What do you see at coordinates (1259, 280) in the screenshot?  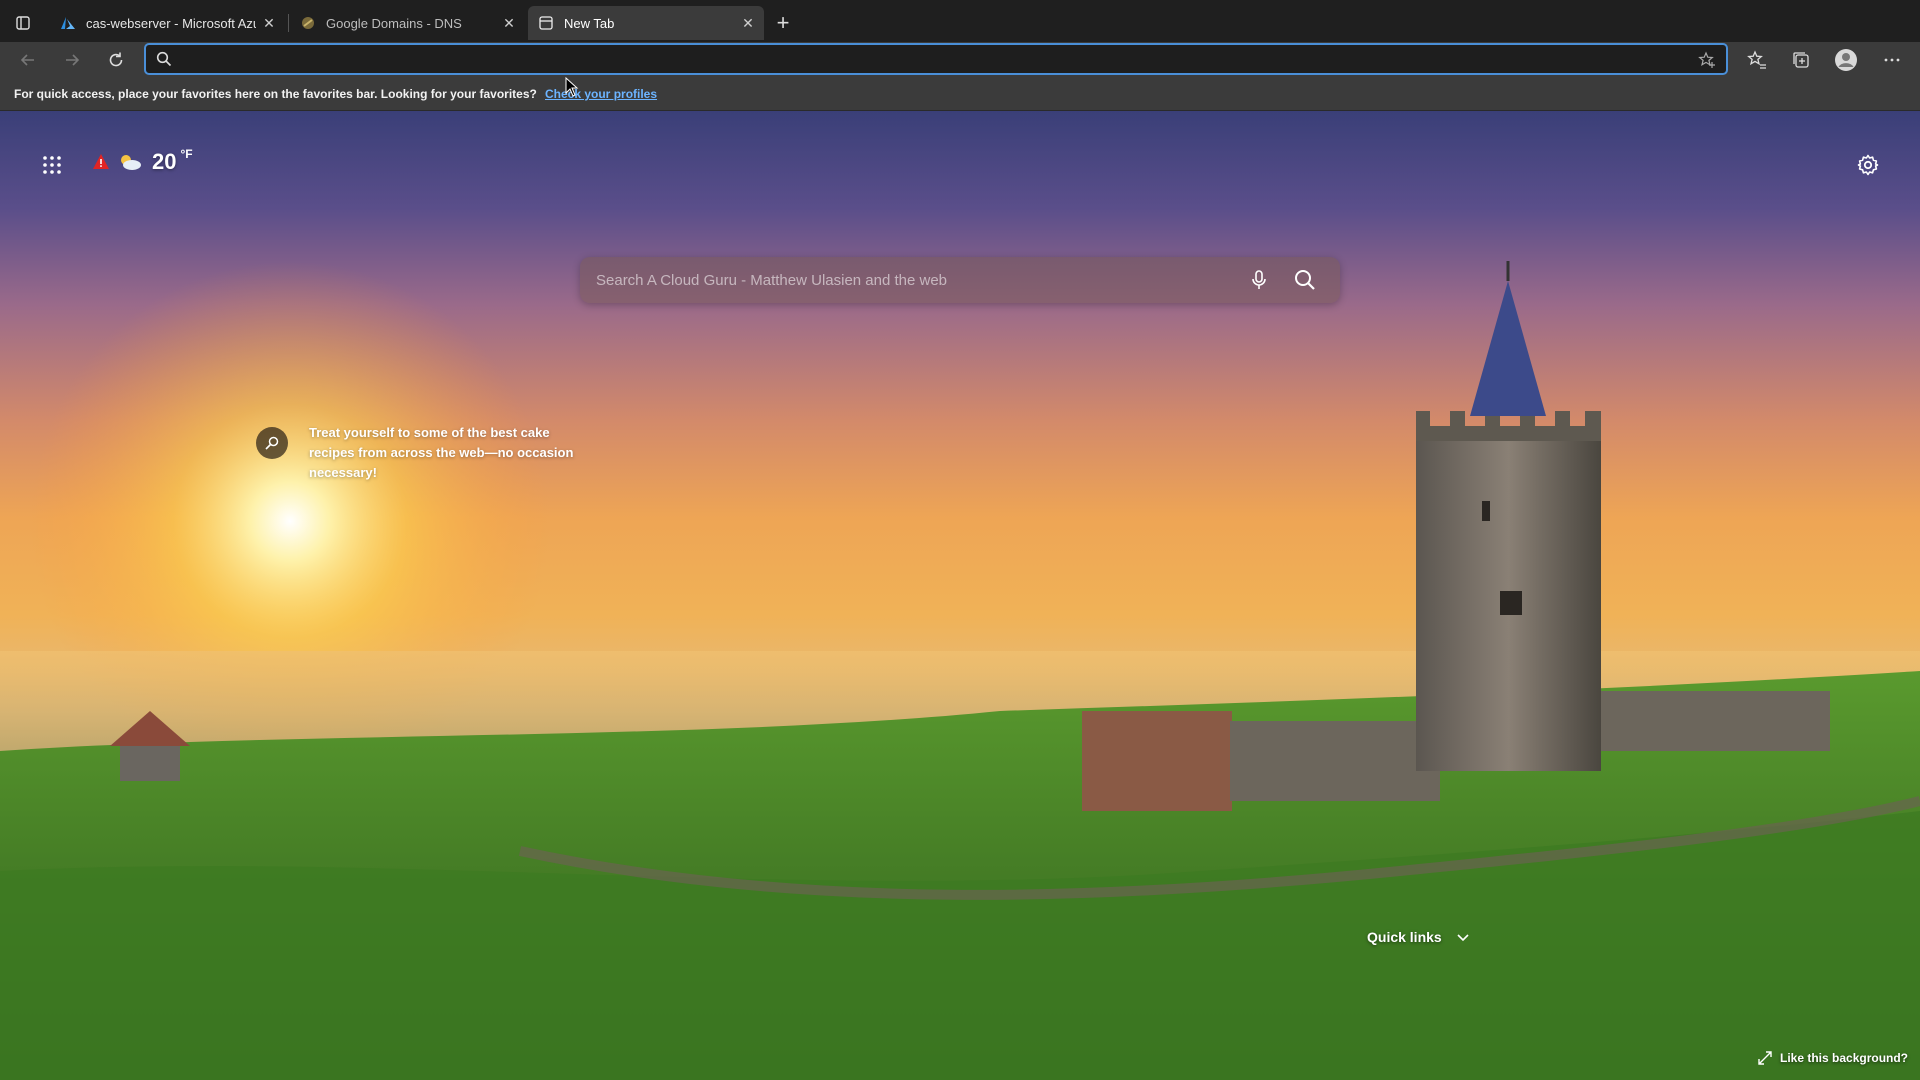 I see `microphone-icon` at bounding box center [1259, 280].